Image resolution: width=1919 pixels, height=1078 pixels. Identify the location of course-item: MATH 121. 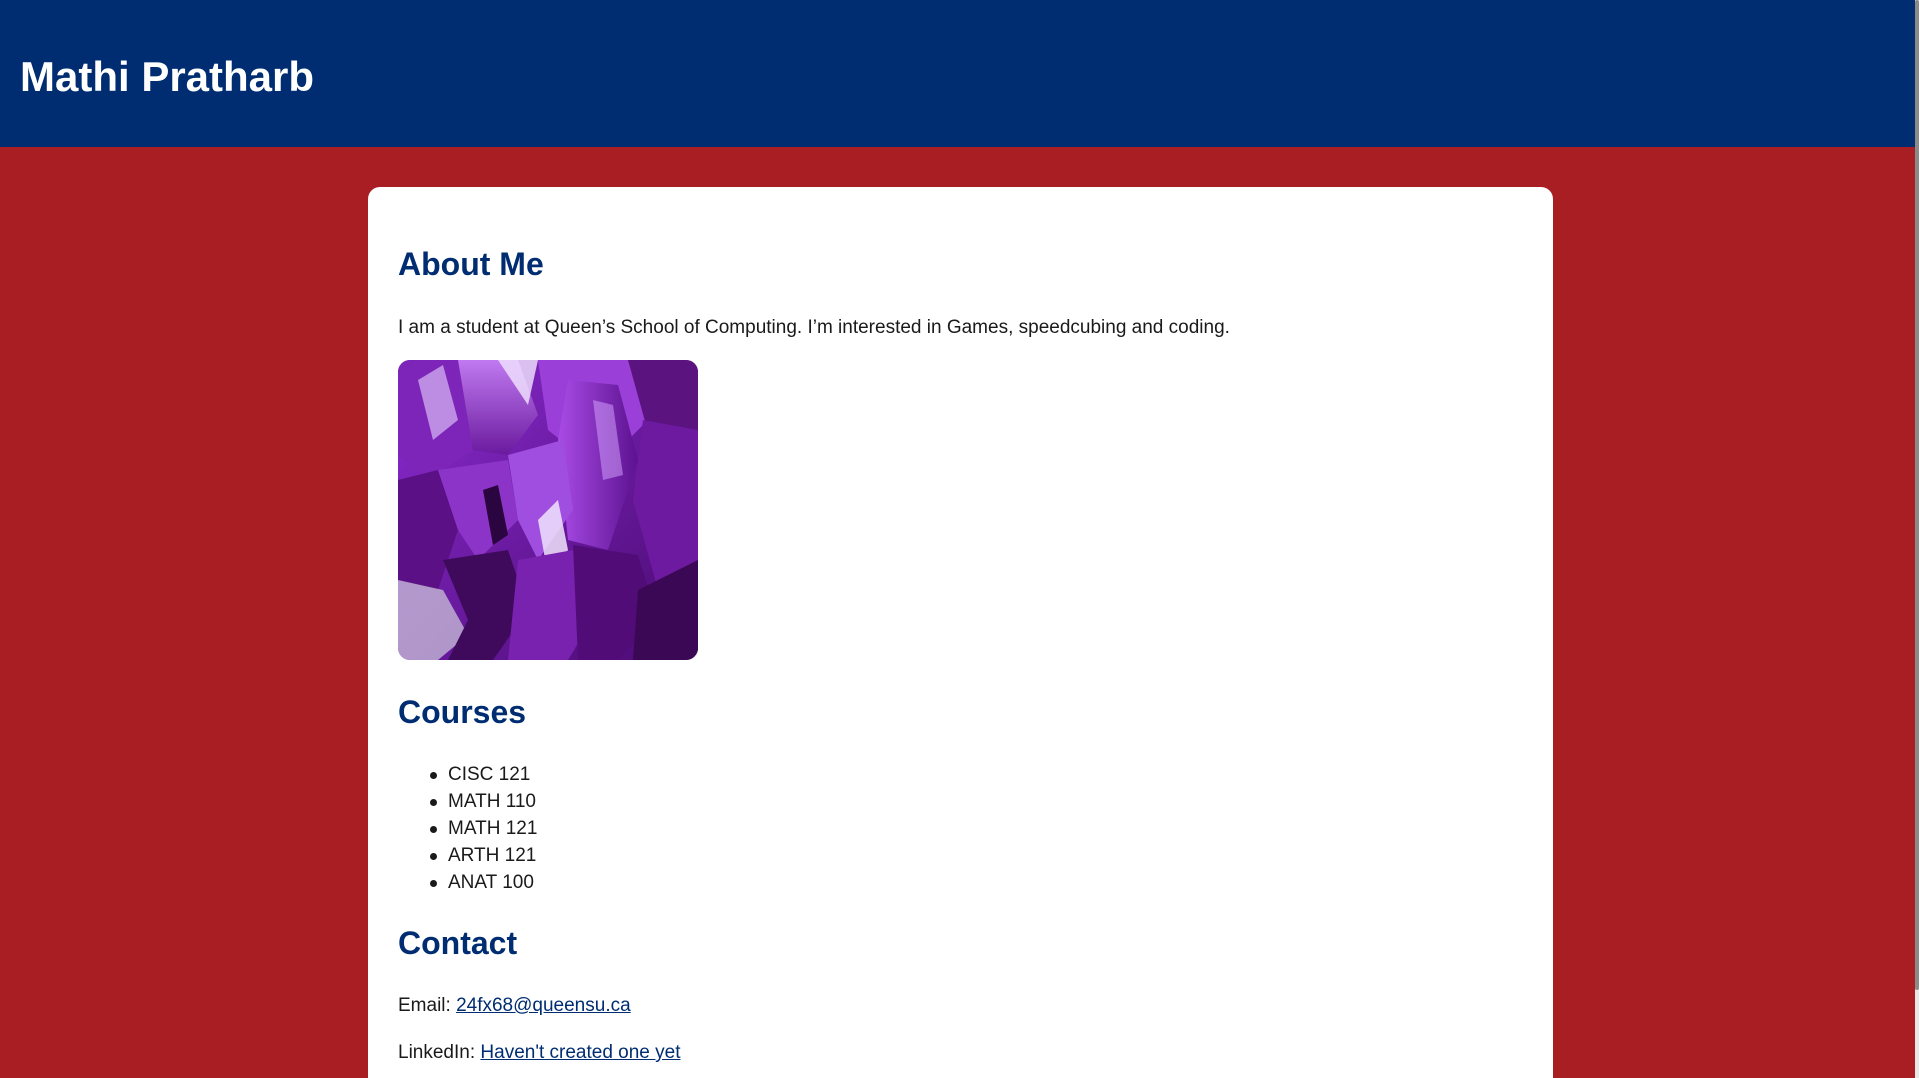
(467, 828).